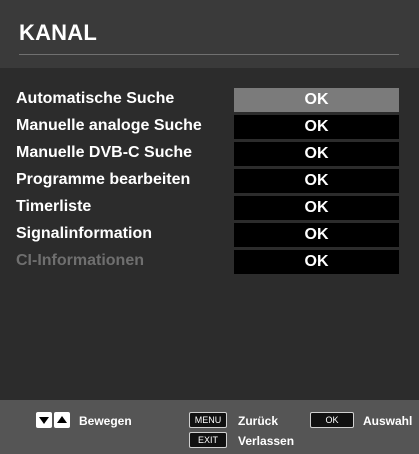  I want to click on exit-key-icon: EXIT, so click(208, 440).